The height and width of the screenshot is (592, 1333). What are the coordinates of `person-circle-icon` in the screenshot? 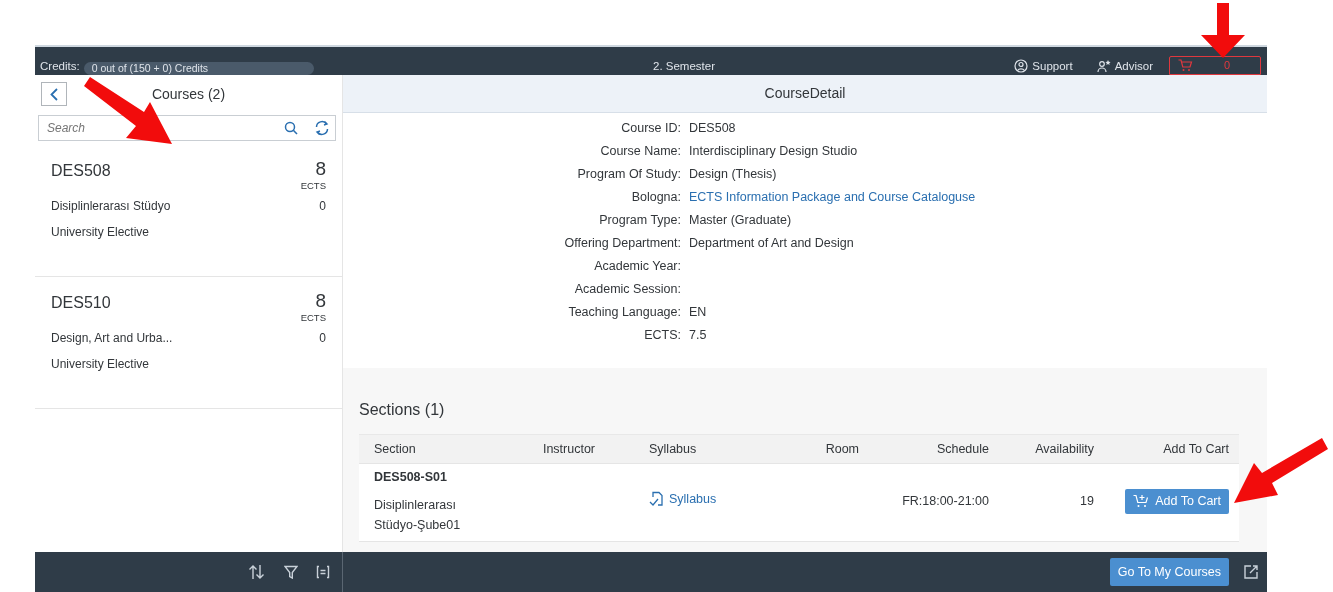 It's located at (1021, 66).